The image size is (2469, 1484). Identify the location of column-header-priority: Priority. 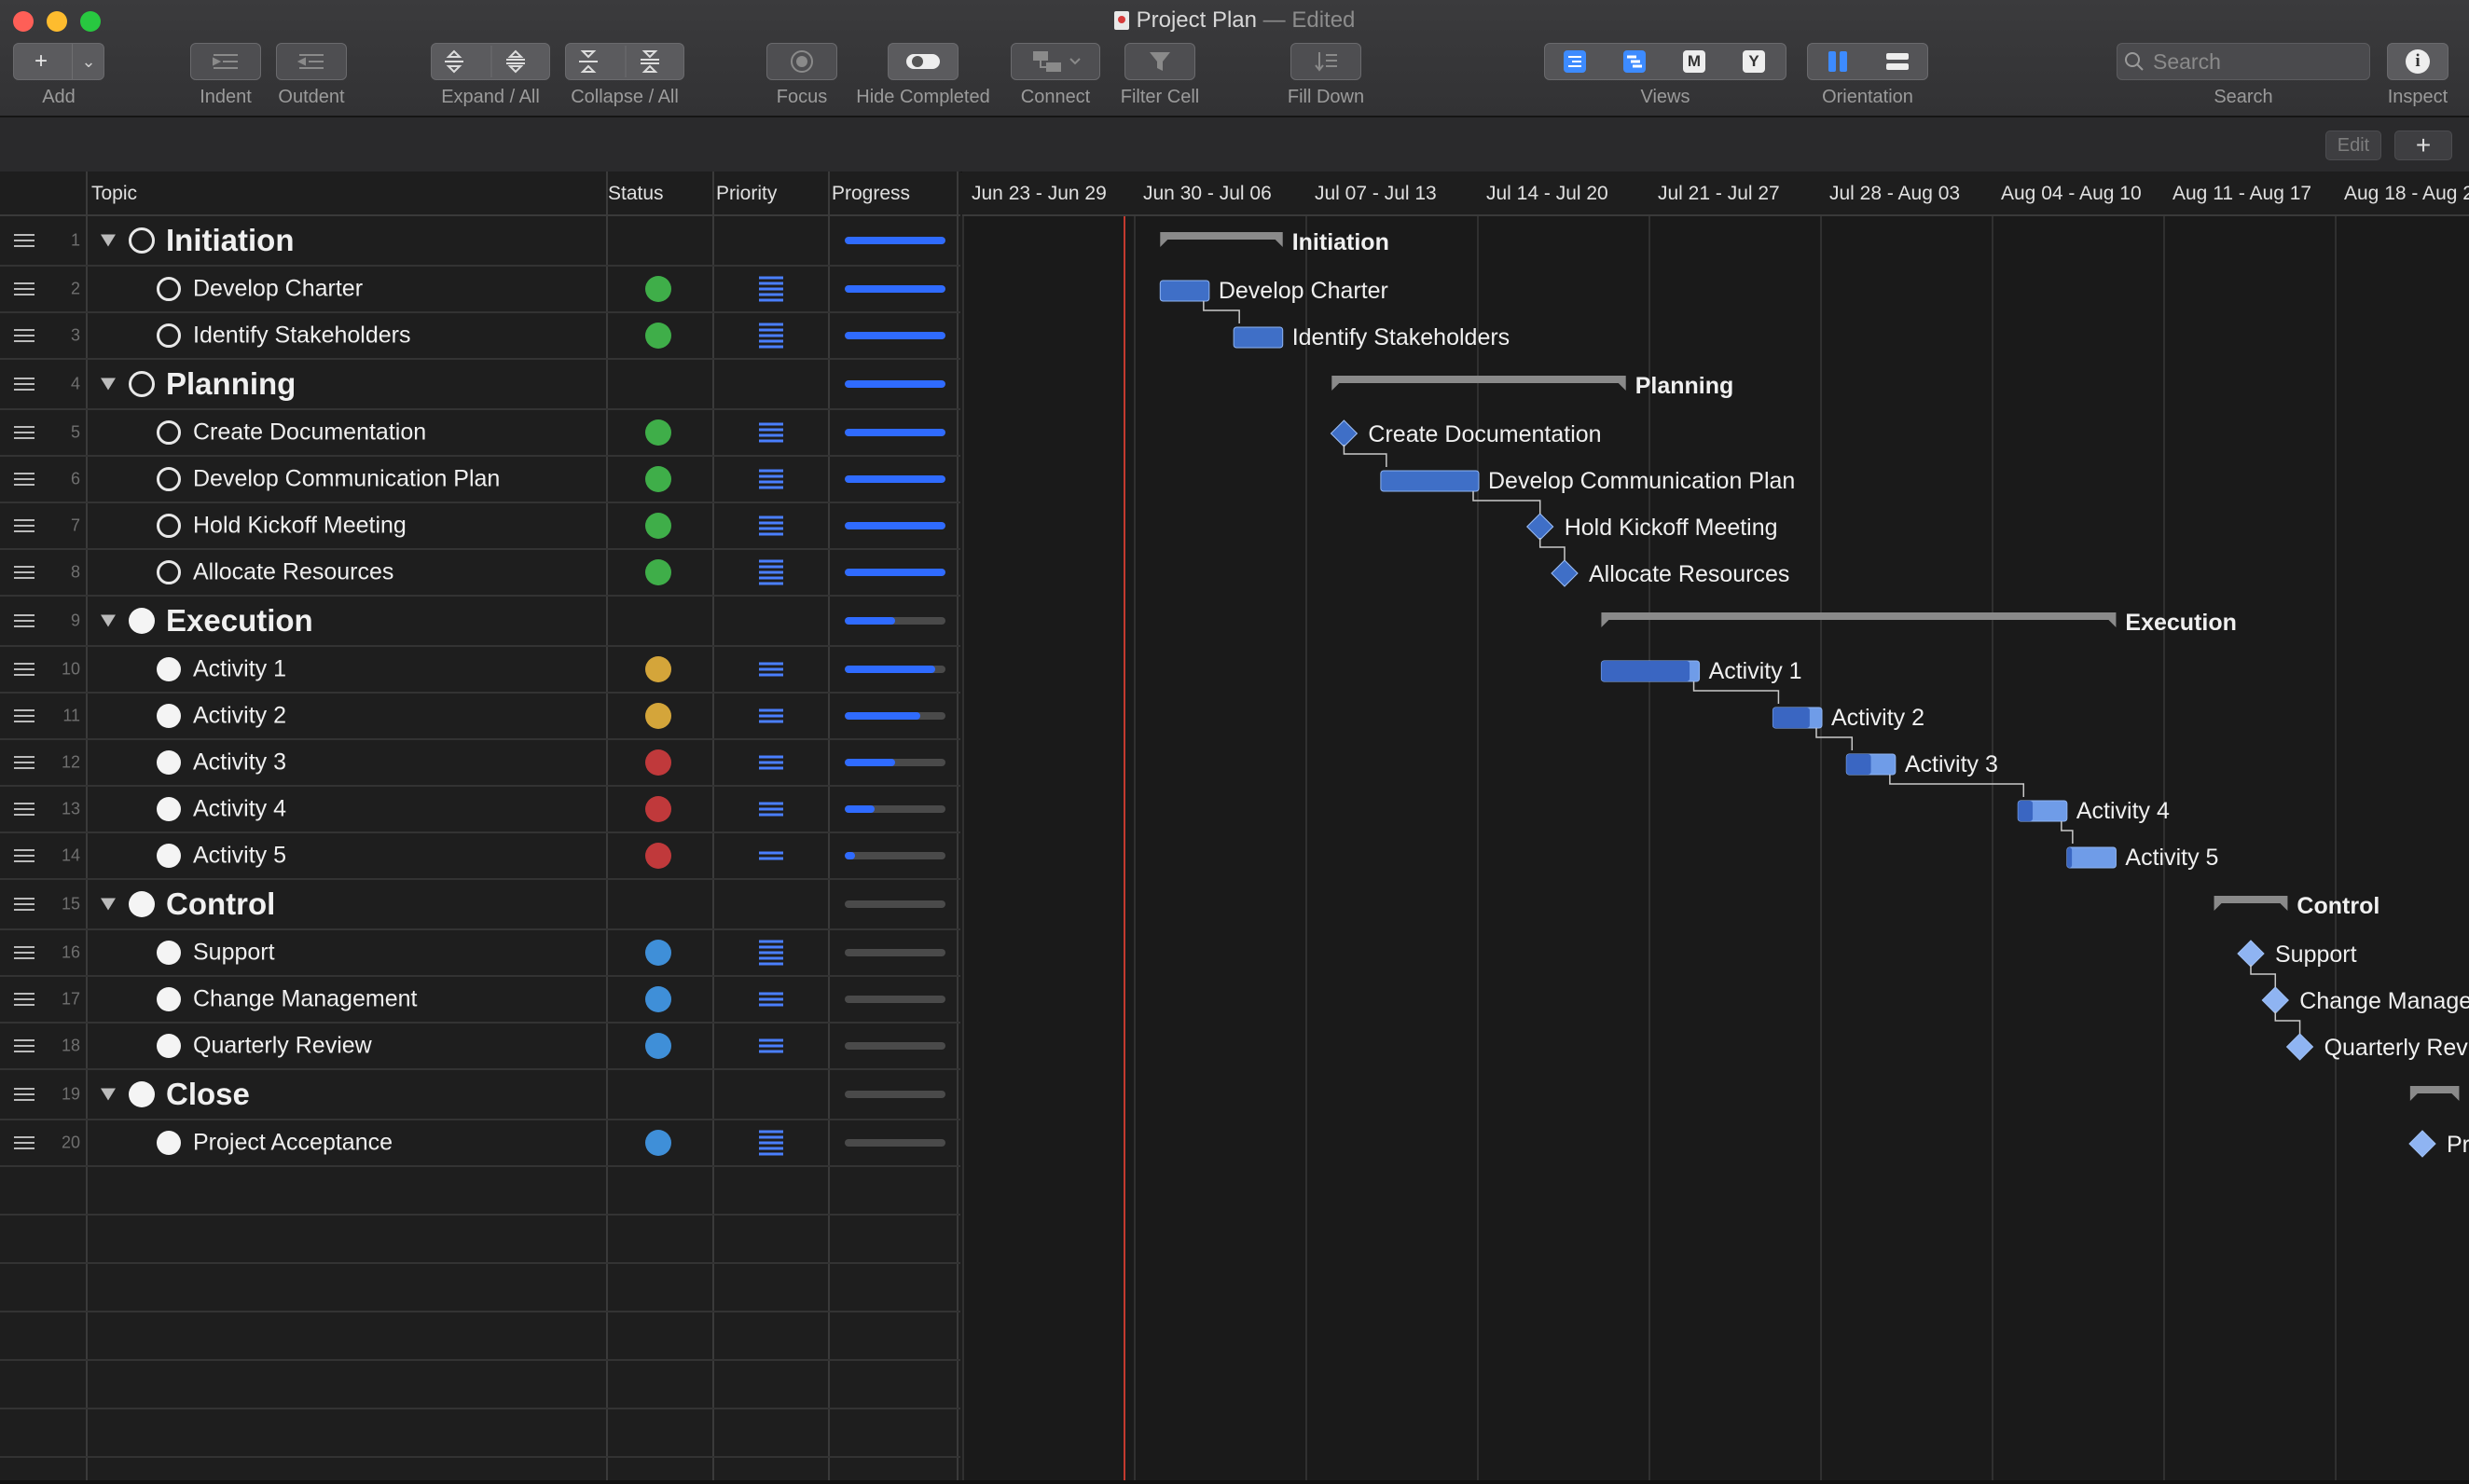
(746, 194).